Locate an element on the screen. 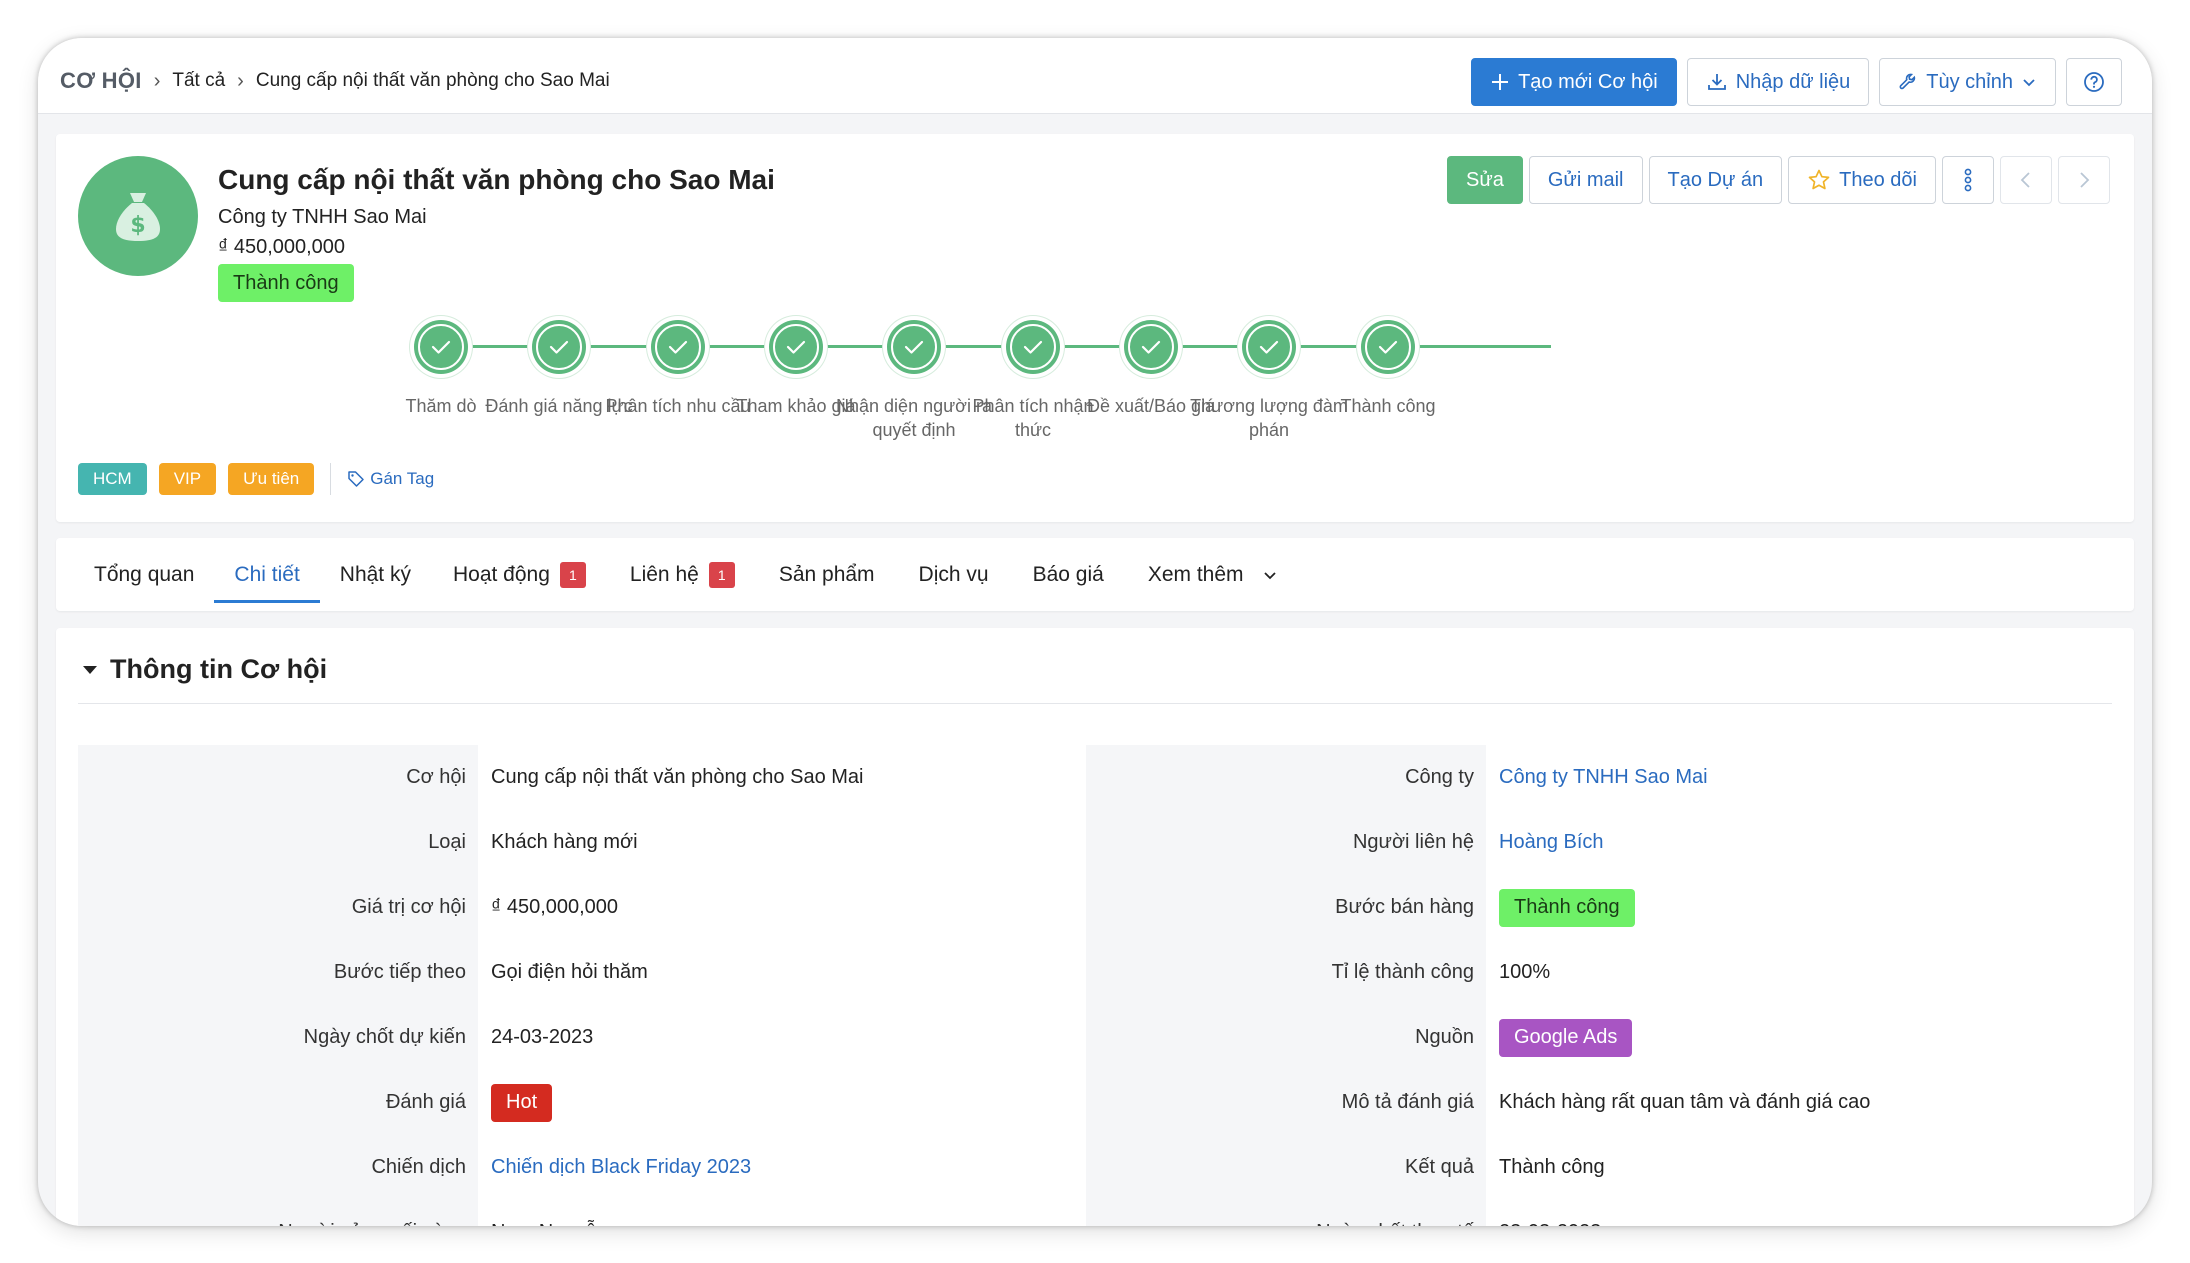  tag-hcm: HCM is located at coordinates (112, 479).